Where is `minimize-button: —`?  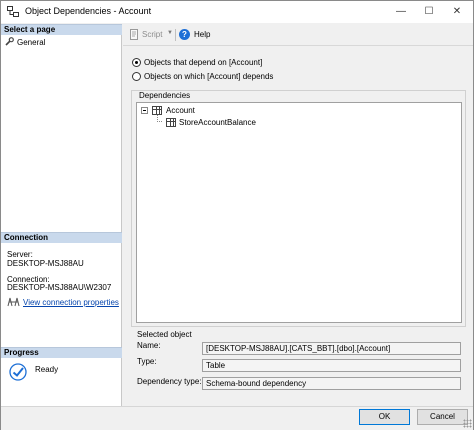
minimize-button: — is located at coordinates (401, 12).